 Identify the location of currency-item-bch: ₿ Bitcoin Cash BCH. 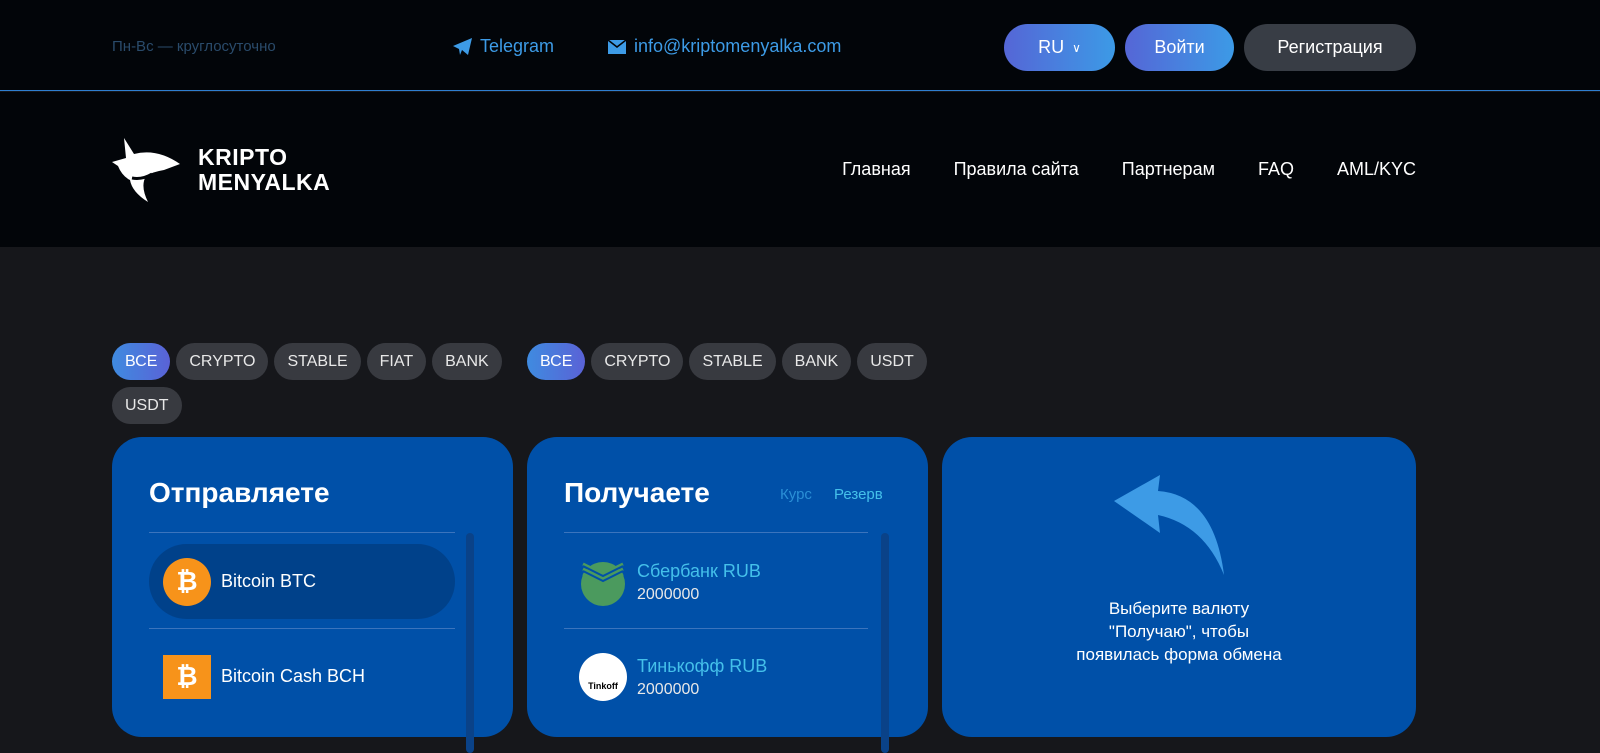
(302, 676).